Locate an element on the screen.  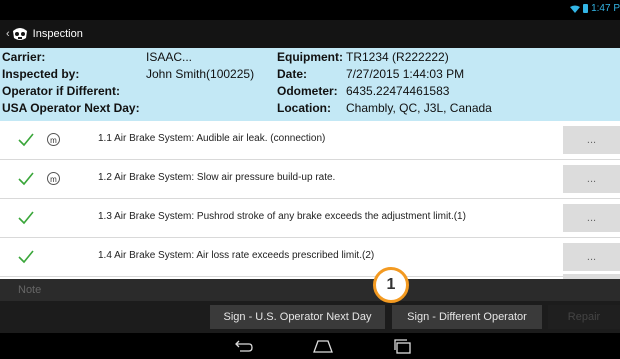
date-value: 7/27/2015 1:44:03 PM is located at coordinates (405, 74).